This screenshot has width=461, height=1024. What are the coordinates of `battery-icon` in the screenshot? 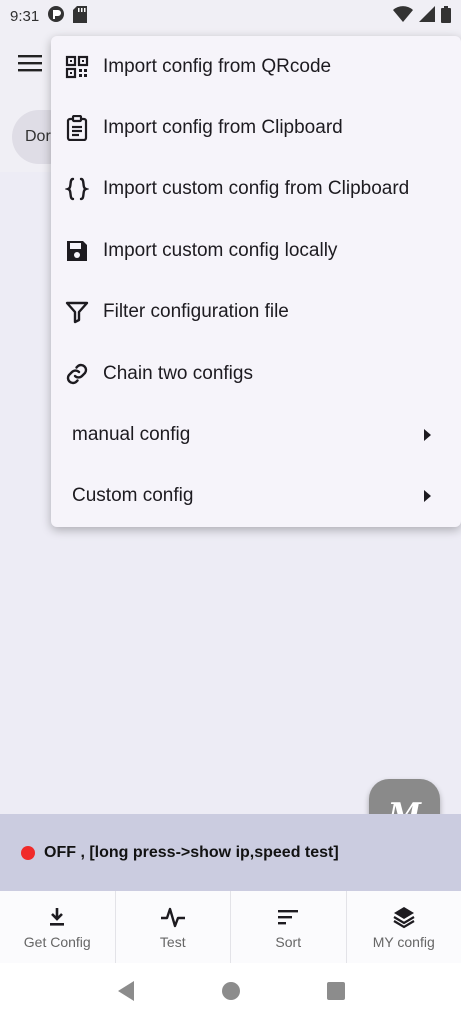 It's located at (446, 16).